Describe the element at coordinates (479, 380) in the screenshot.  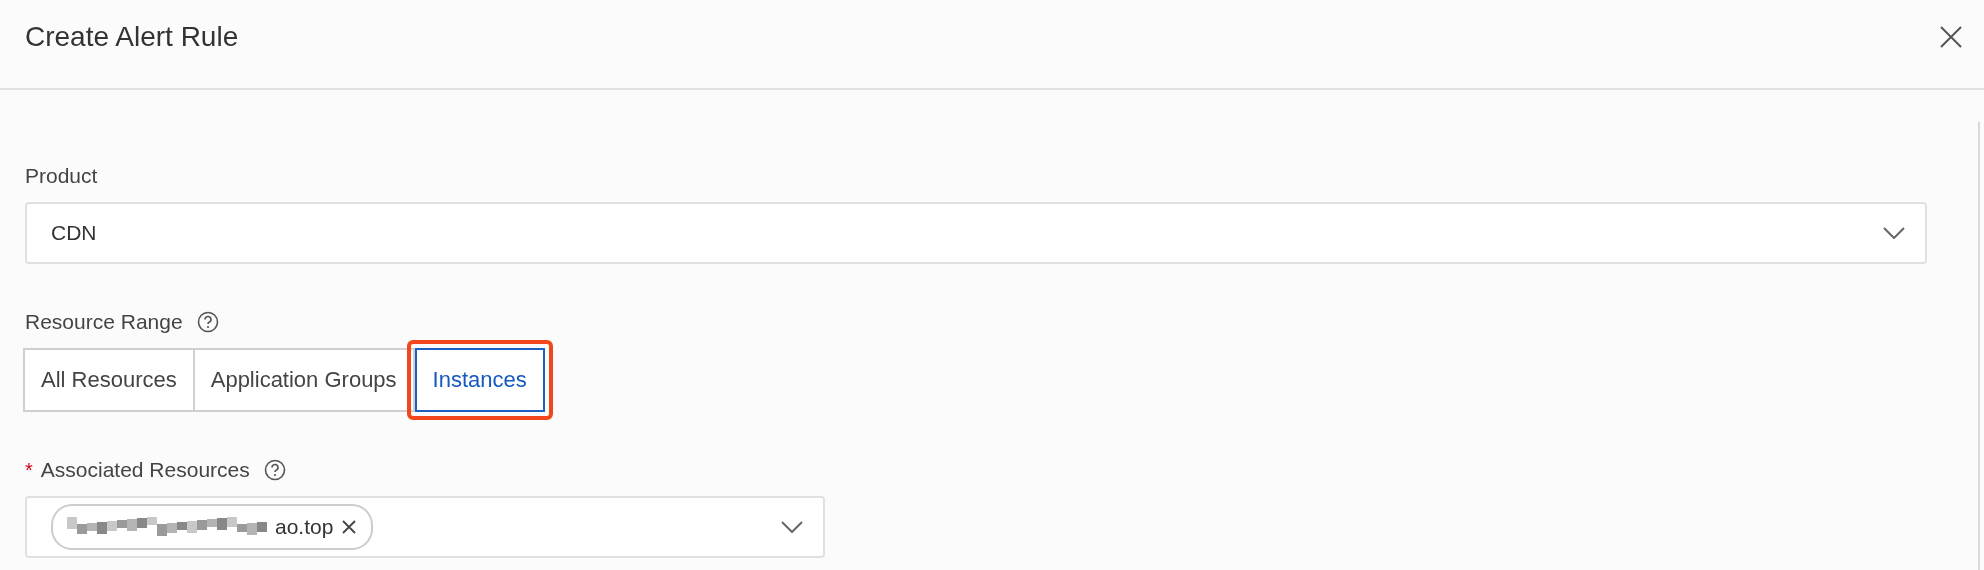
I see `segment-button: Instances` at that location.